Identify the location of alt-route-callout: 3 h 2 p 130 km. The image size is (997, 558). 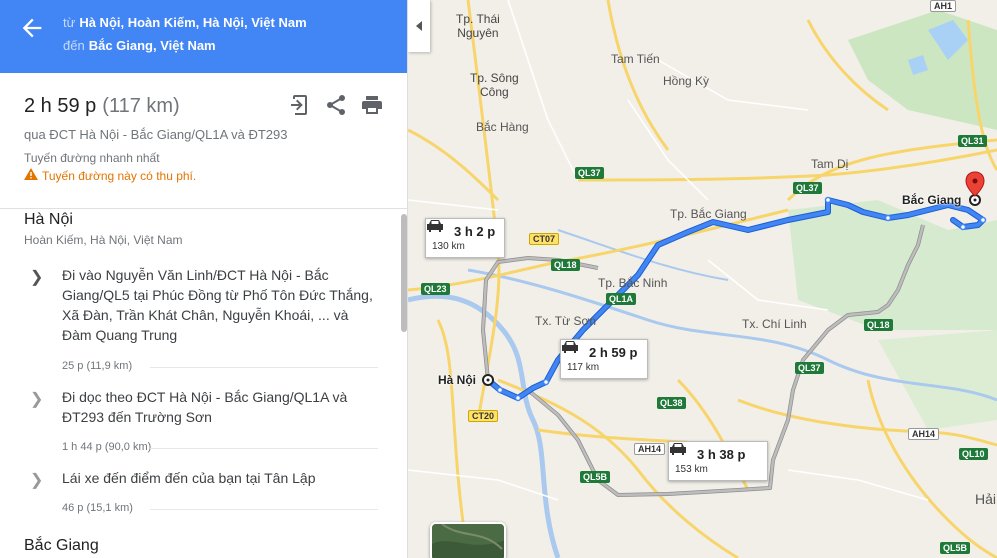
(465, 238).